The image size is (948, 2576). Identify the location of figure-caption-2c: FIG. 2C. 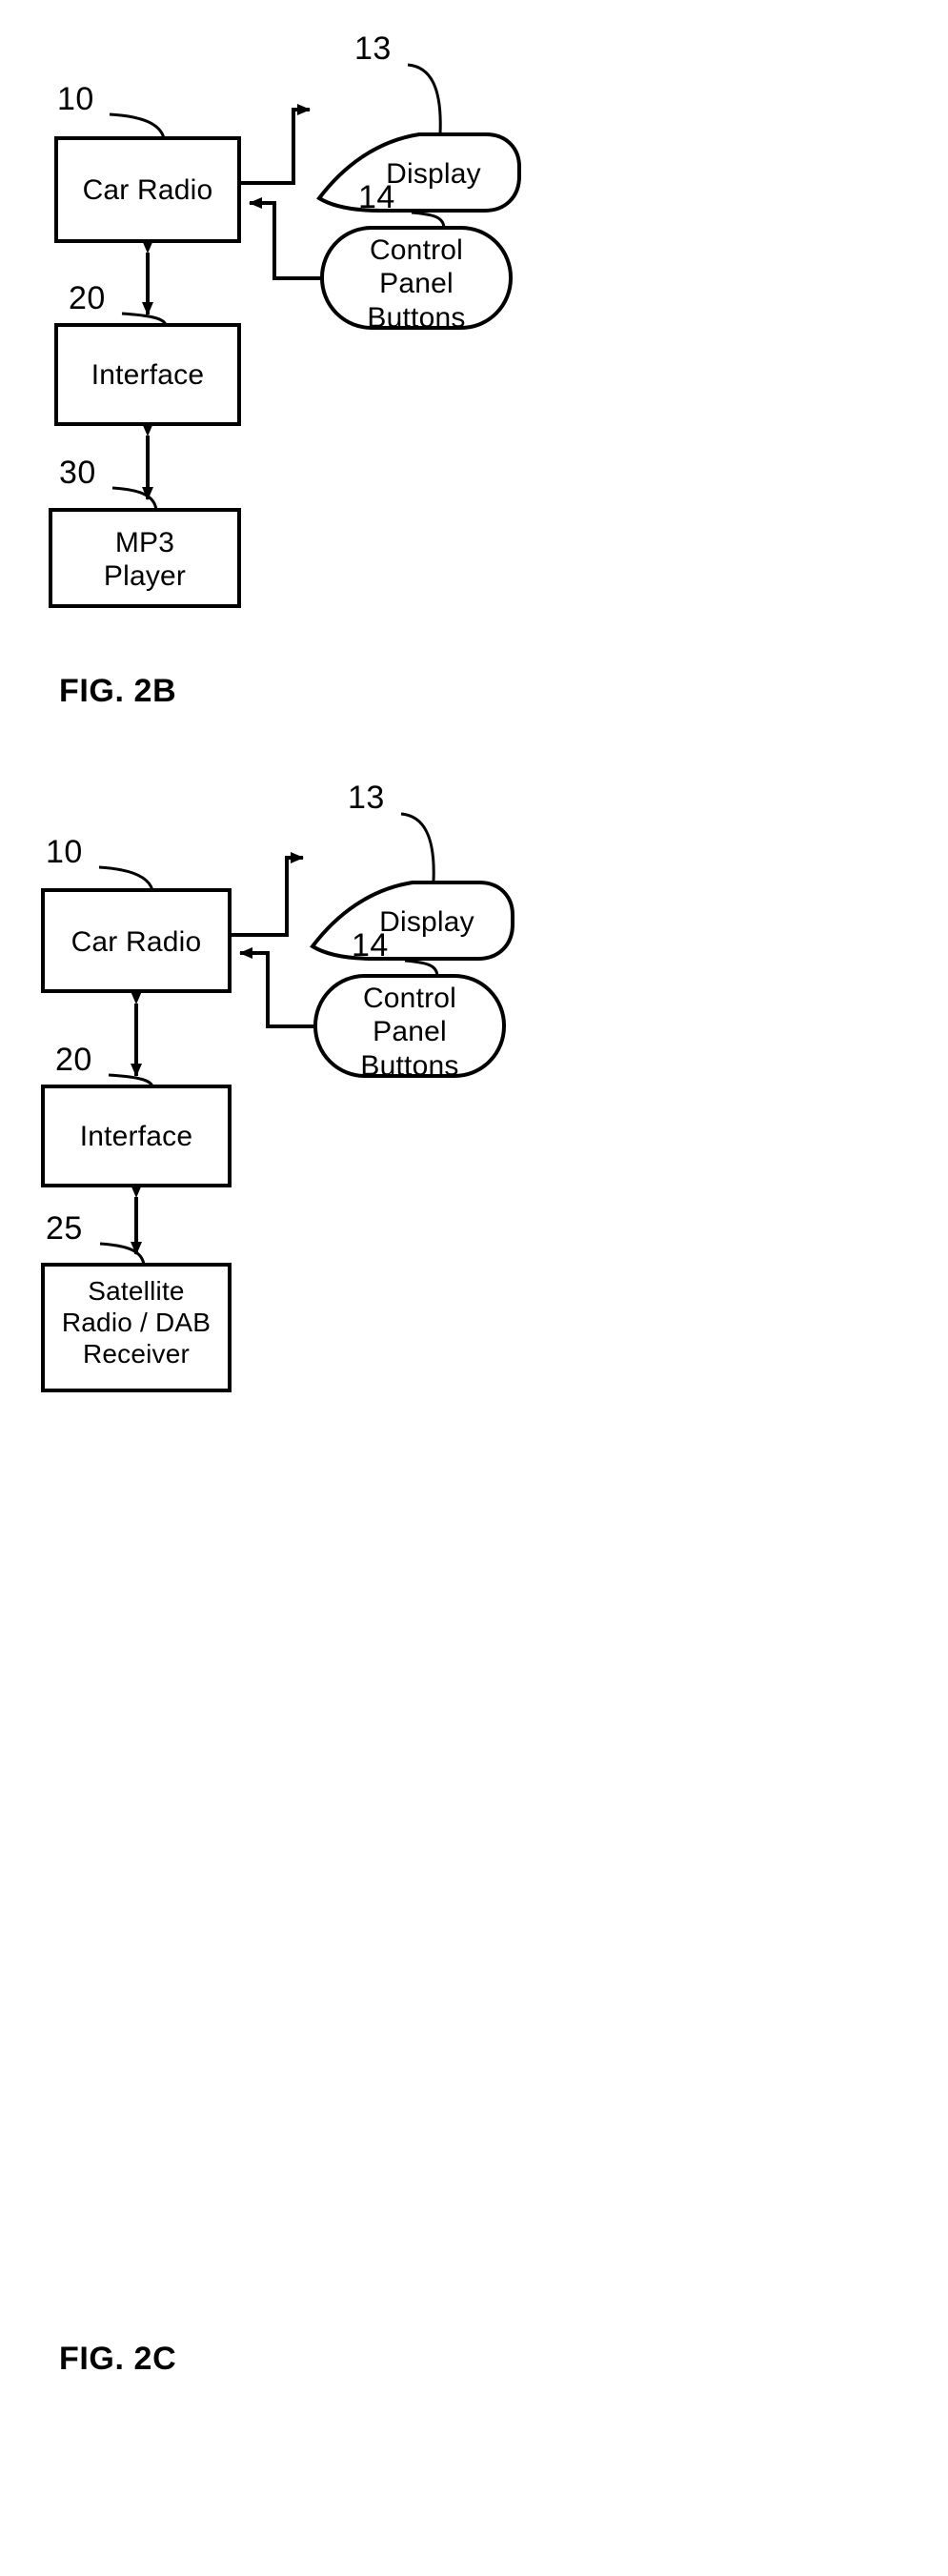
(118, 2359).